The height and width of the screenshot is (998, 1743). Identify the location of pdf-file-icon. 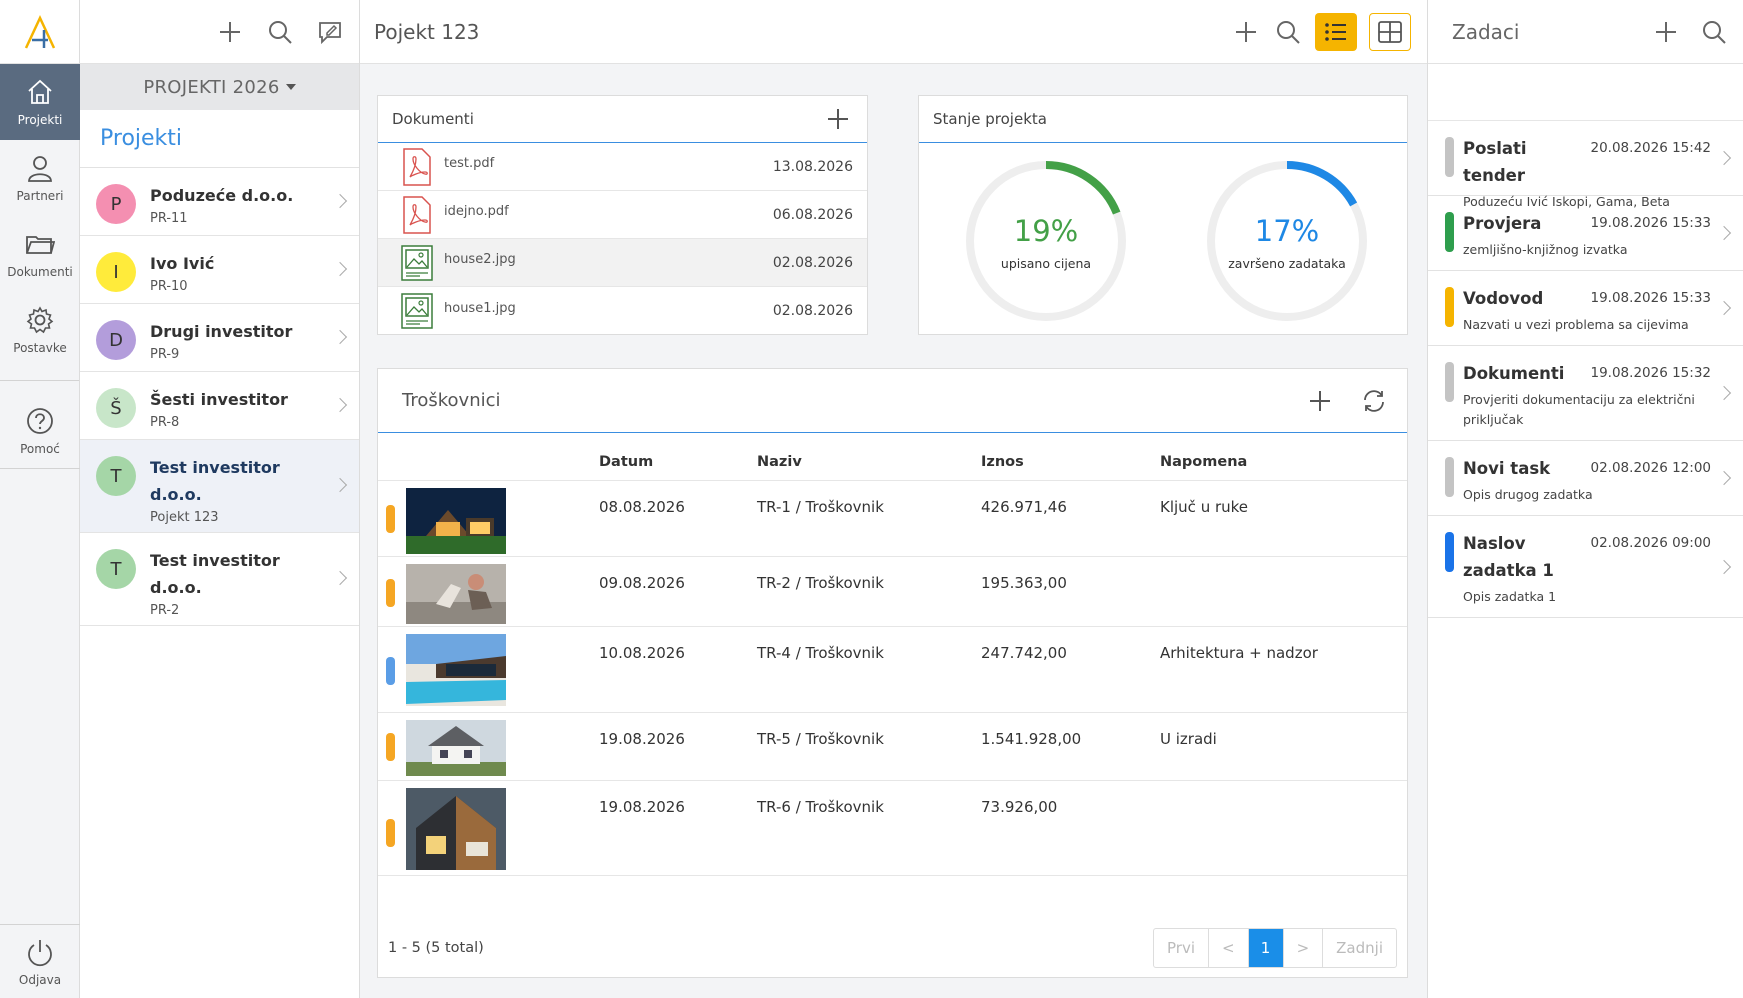
(417, 215).